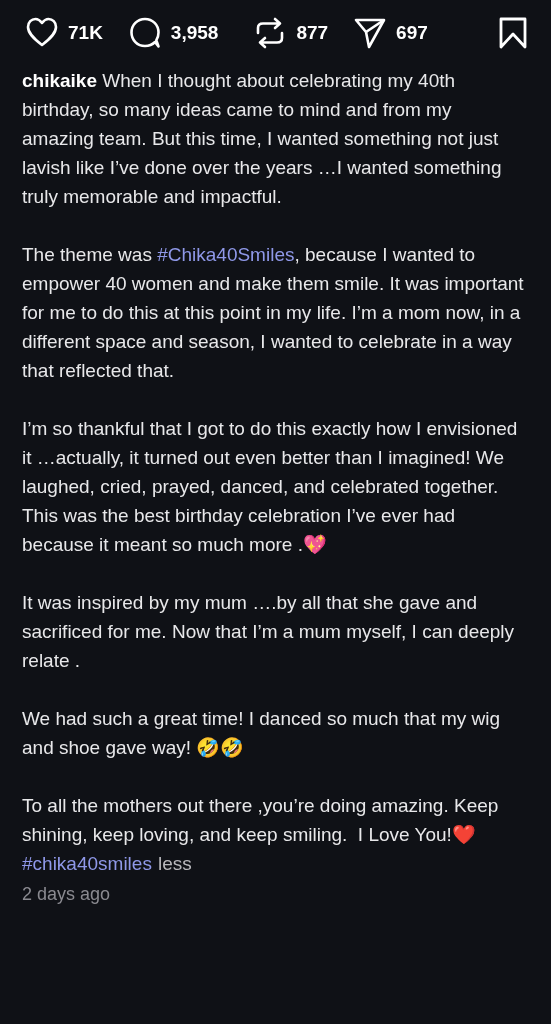 This screenshot has height=1024, width=551. What do you see at coordinates (412, 32) in the screenshot?
I see `share-count: 697` at bounding box center [412, 32].